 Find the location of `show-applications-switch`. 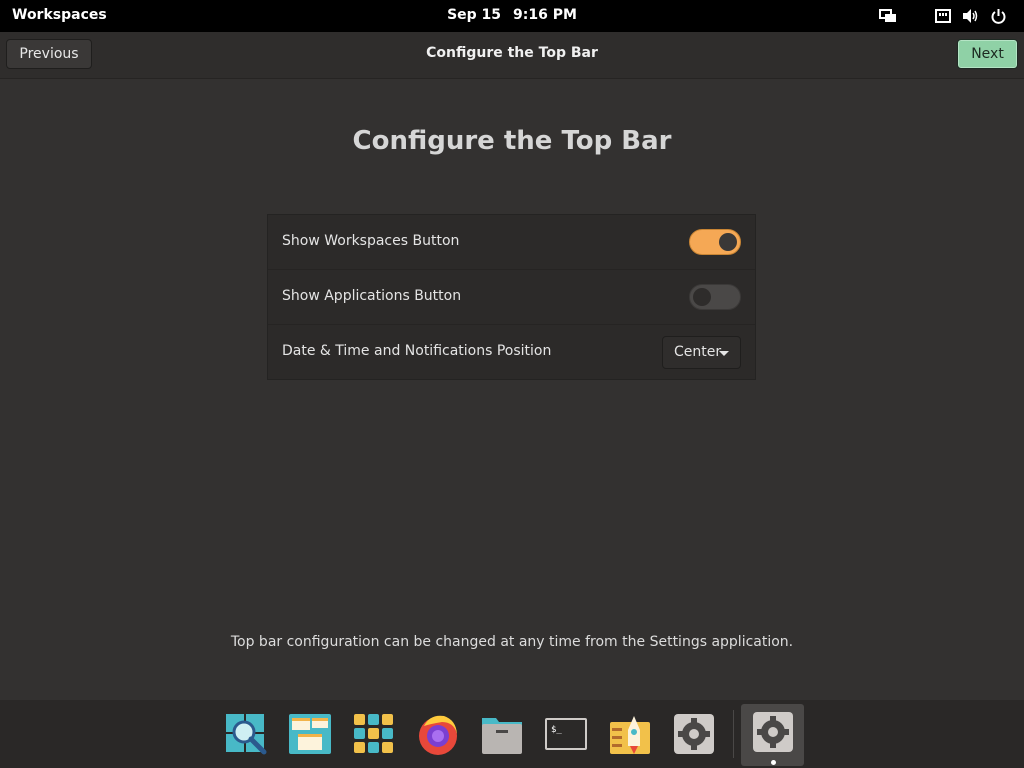

show-applications-switch is located at coordinates (715, 297).